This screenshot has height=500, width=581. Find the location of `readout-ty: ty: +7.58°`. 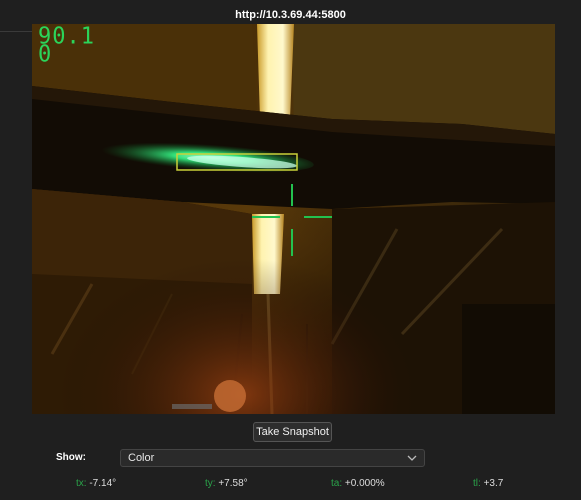

readout-ty: ty: +7.58° is located at coordinates (226, 483).